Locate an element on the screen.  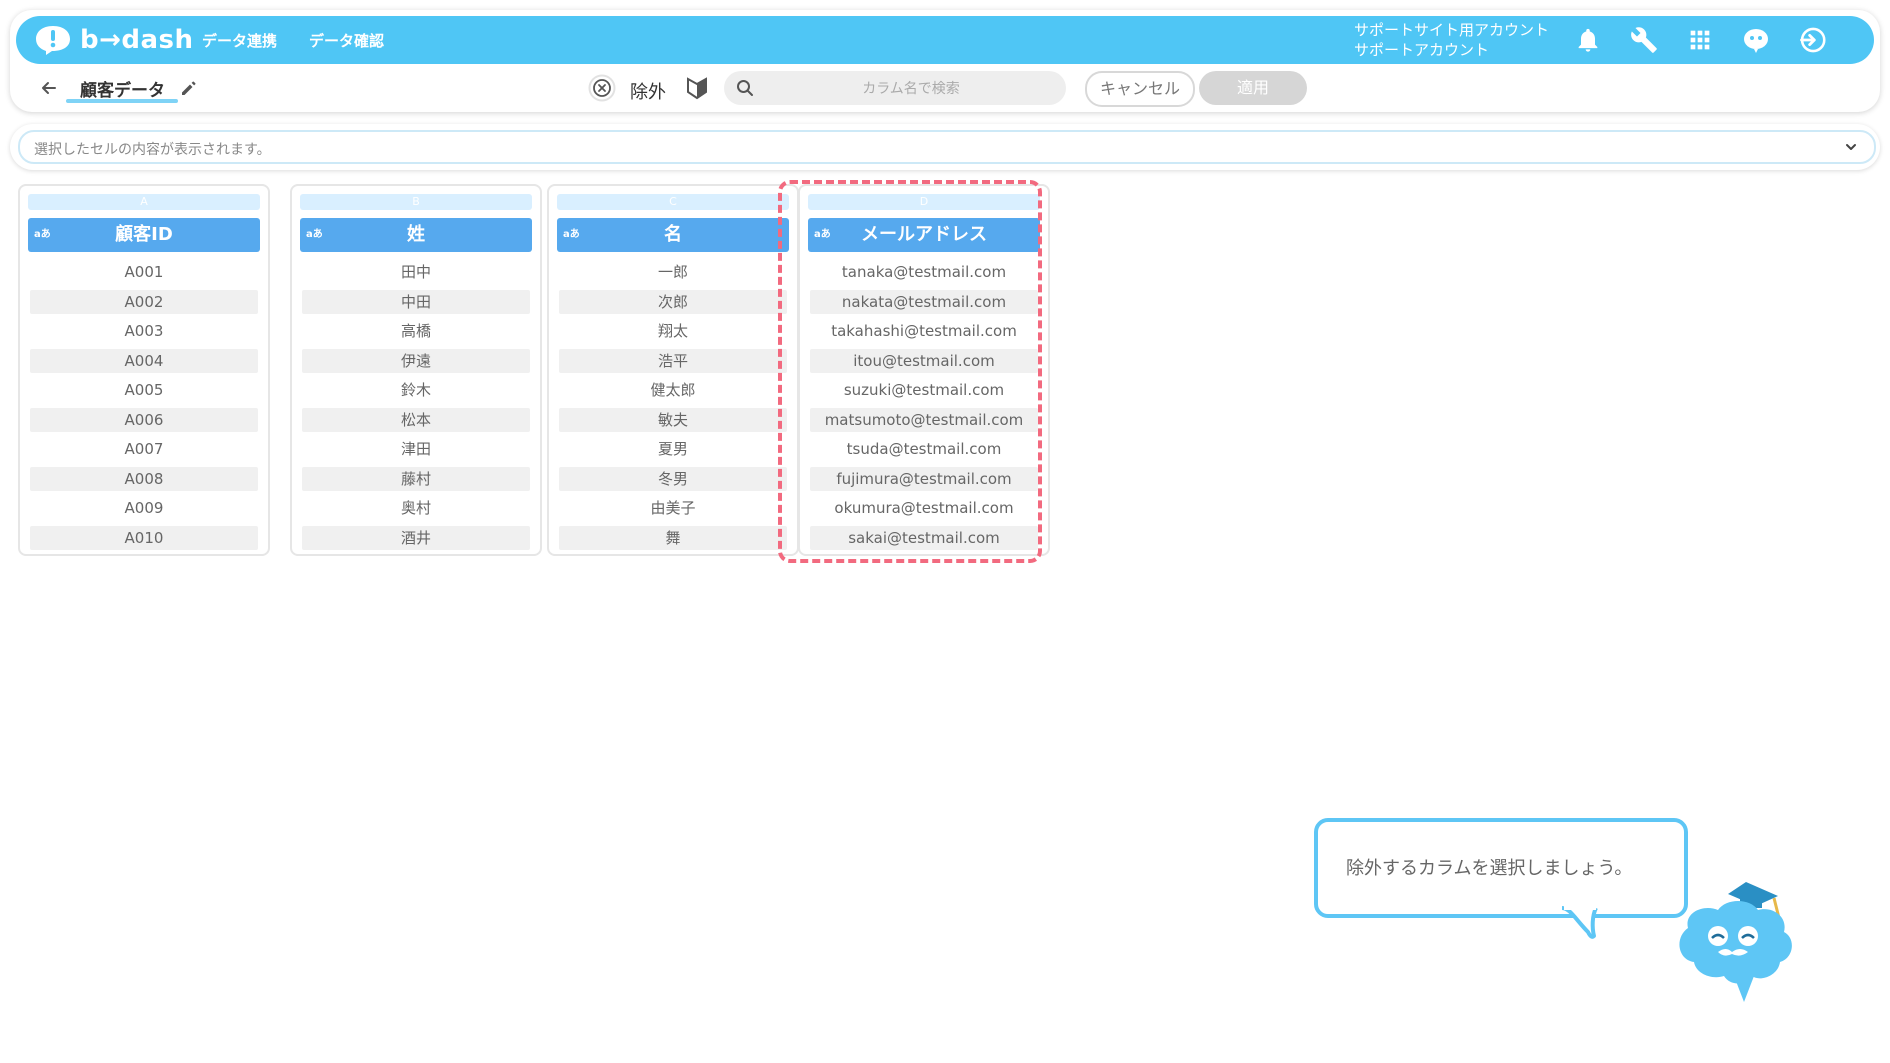
table-cell: 高橋 is located at coordinates (416, 331).